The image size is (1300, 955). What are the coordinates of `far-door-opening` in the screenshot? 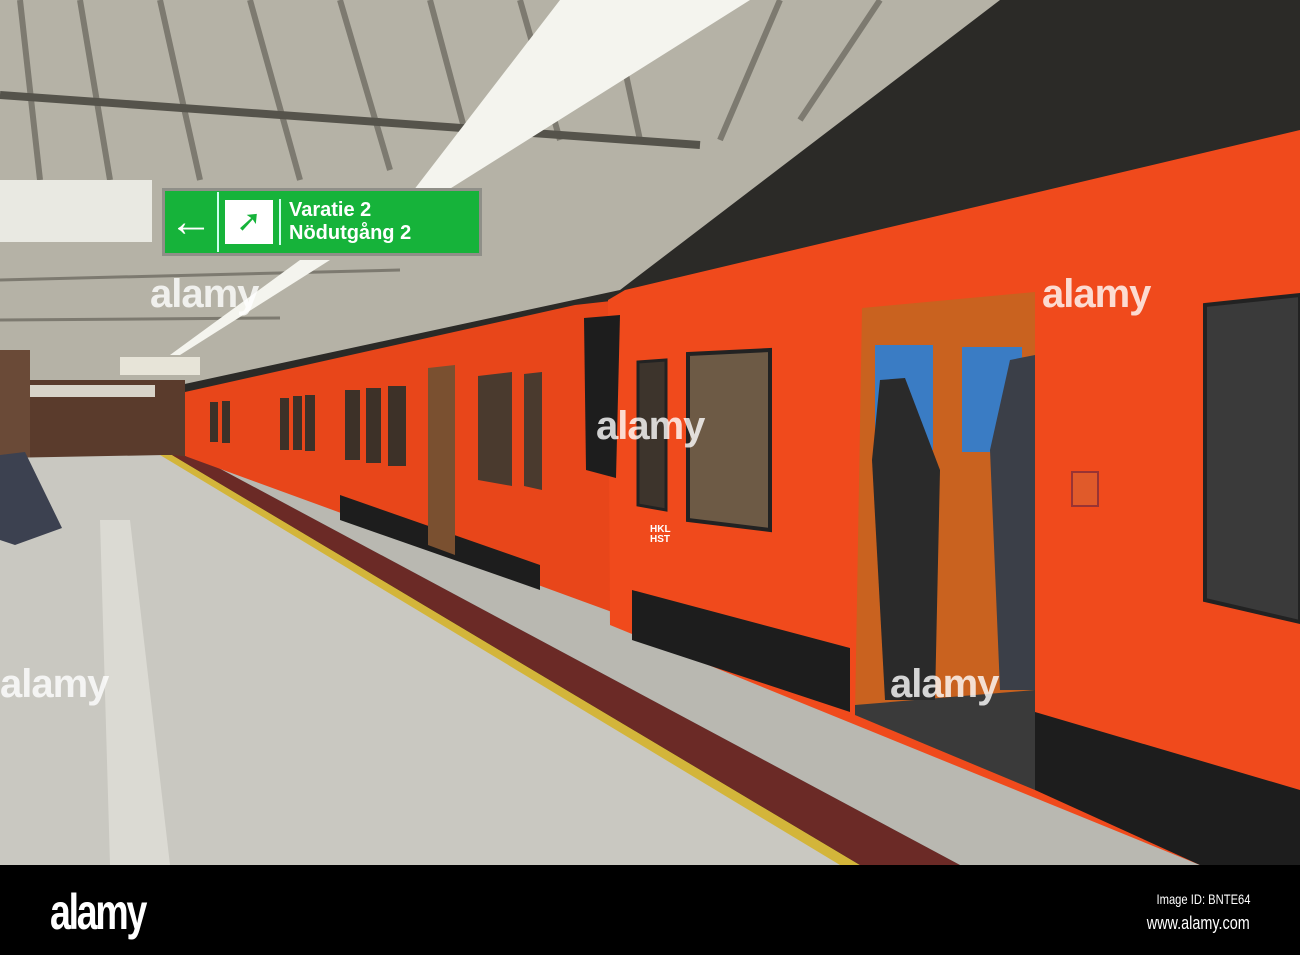 It's located at (441, 460).